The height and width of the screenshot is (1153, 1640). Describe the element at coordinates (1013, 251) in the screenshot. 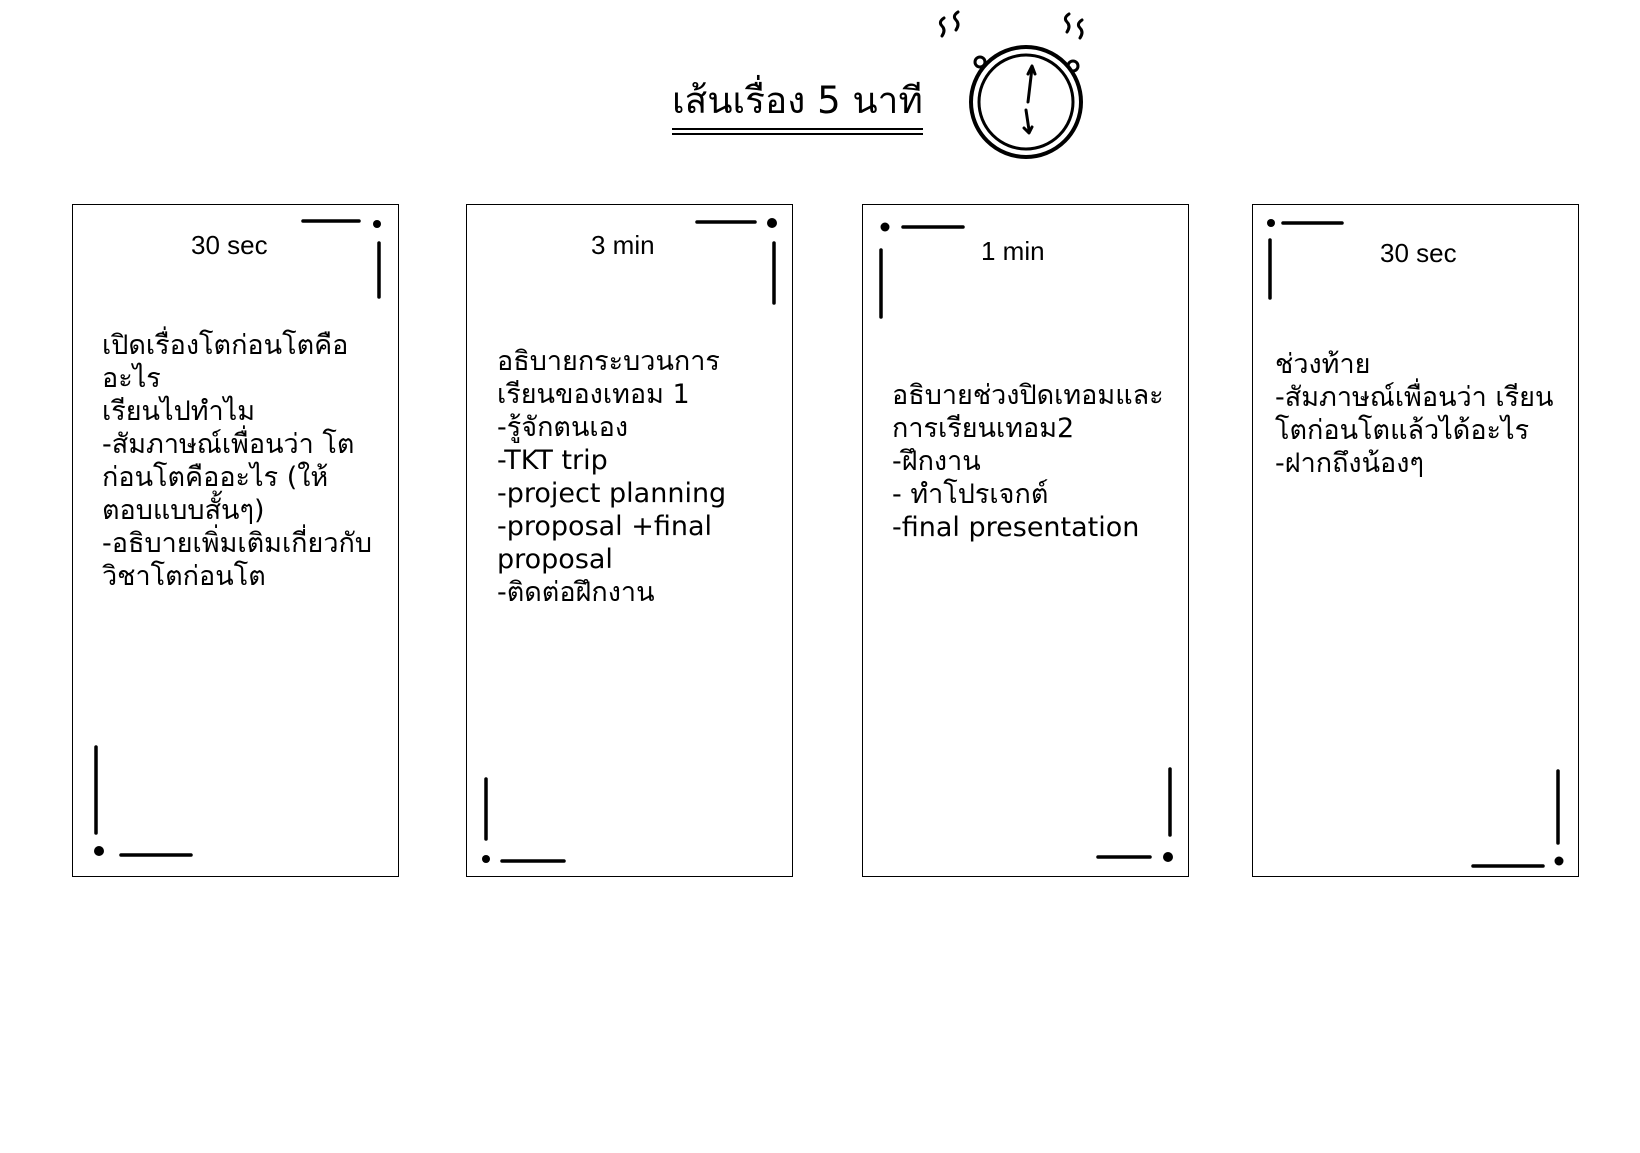

I see `card-duration: 1 min` at that location.